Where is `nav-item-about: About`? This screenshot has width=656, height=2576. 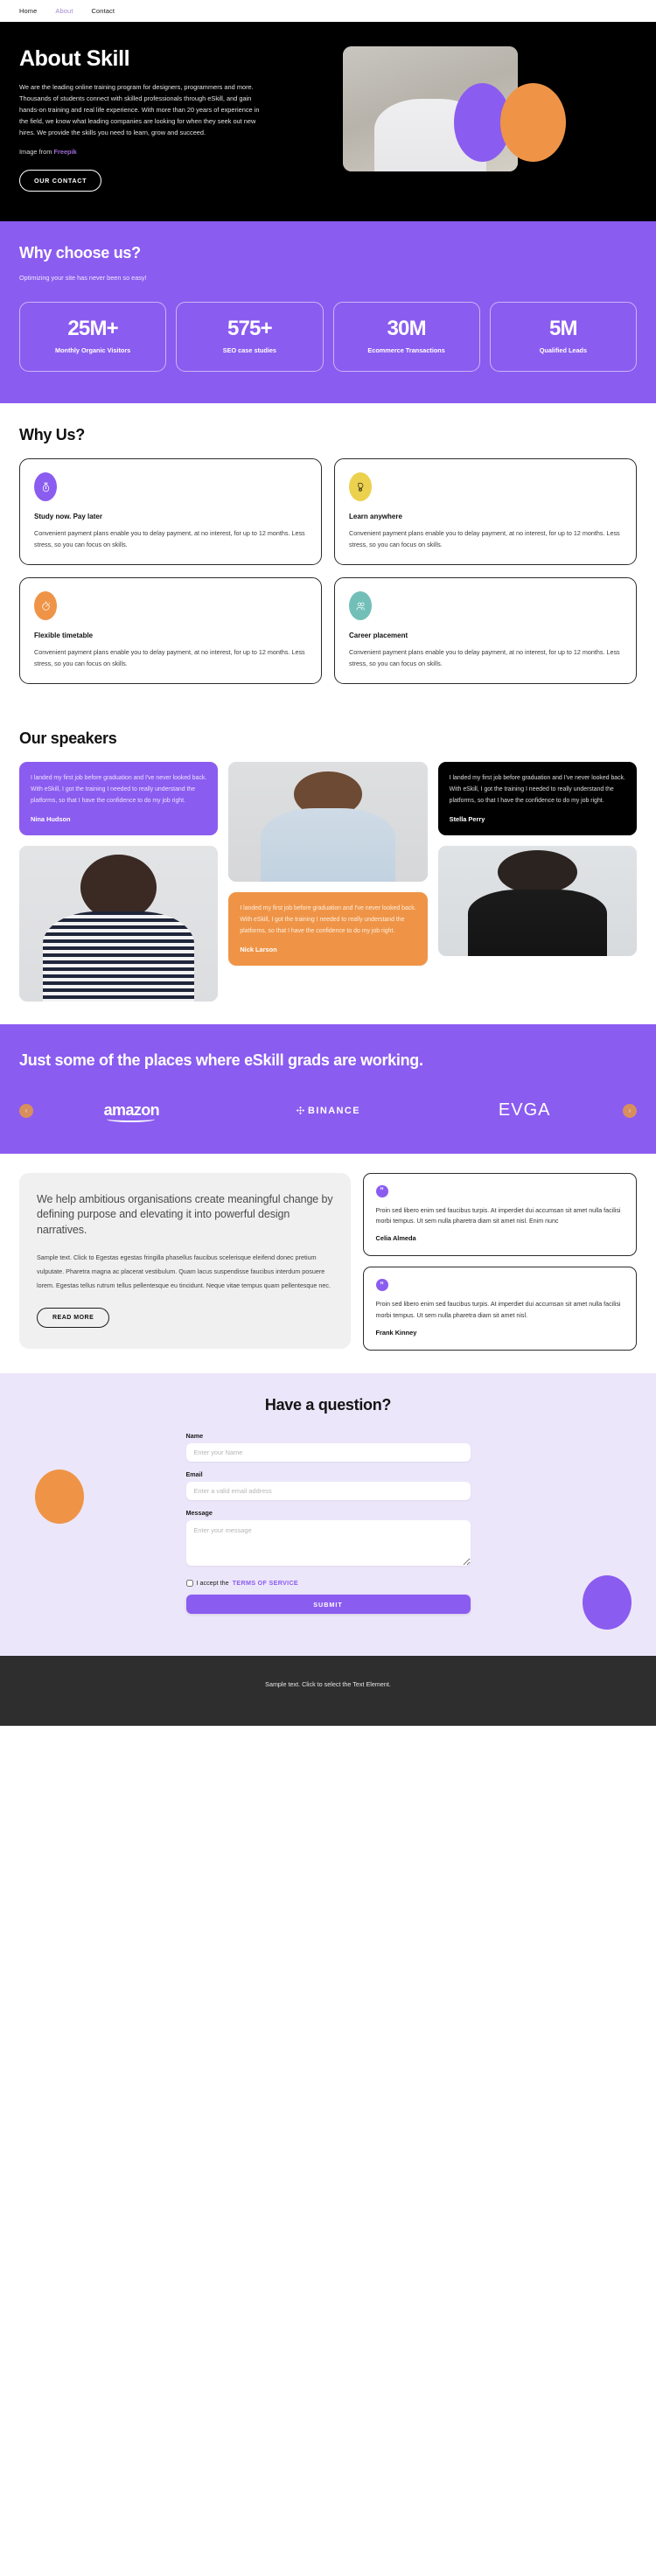
nav-item-about: About is located at coordinates (64, 11).